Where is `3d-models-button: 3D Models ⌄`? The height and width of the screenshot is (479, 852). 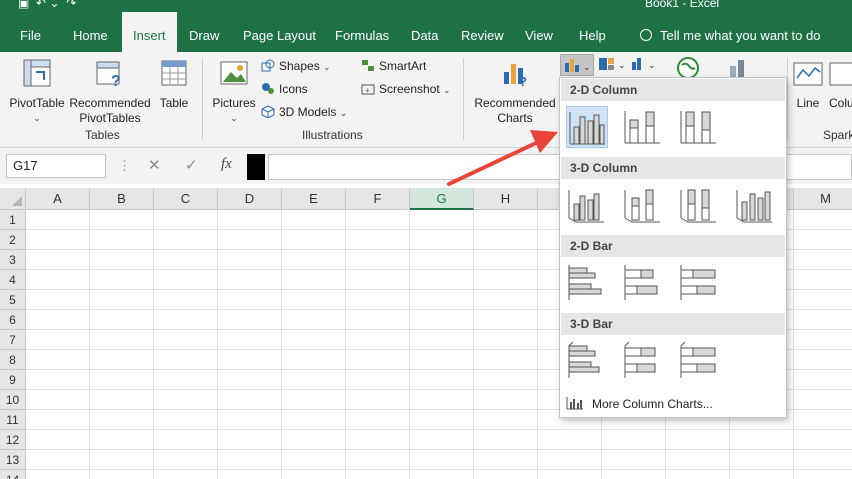
3d-models-button: 3D Models ⌄ is located at coordinates (304, 112).